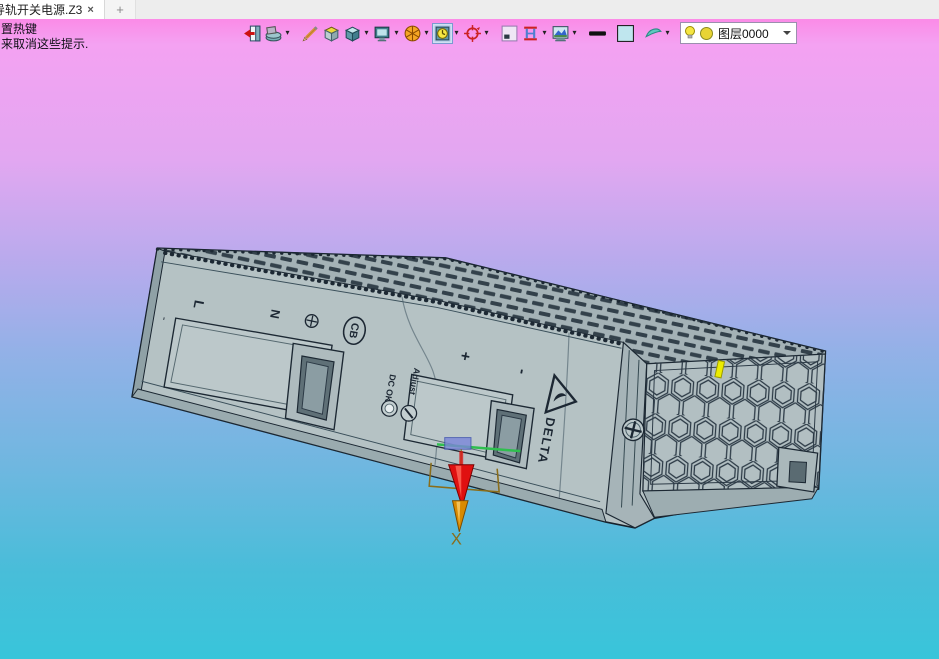 Image resolution: width=939 pixels, height=659 pixels. What do you see at coordinates (560, 33) in the screenshot?
I see `scene-icon` at bounding box center [560, 33].